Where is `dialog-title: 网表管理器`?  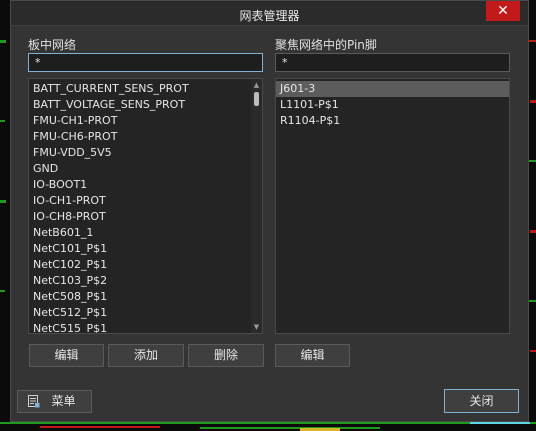
dialog-title: 网表管理器 is located at coordinates (269, 16).